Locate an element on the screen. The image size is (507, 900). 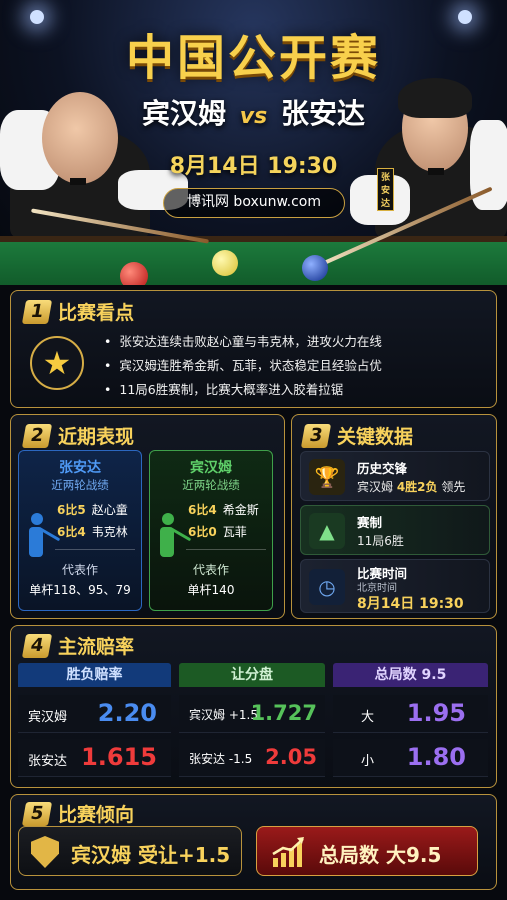
section-header: 2 近期表现 is located at coordinates (78, 435).